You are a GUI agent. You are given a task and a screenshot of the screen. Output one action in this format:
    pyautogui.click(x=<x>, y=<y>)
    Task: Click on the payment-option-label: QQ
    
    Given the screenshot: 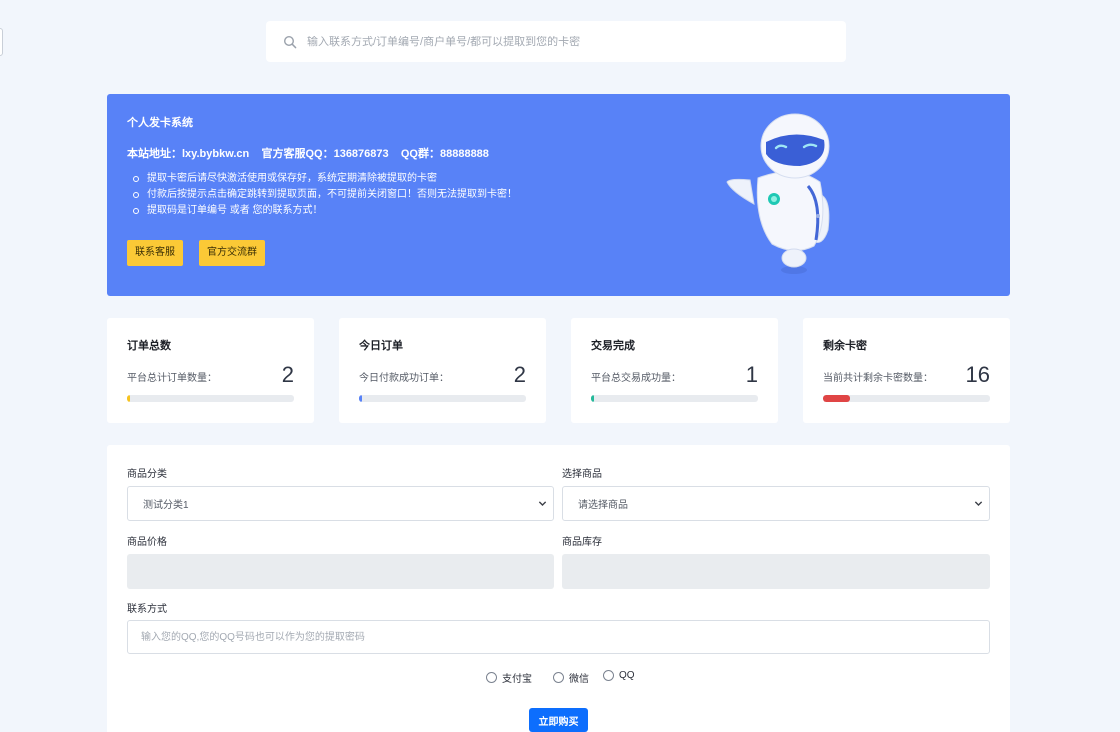 What is the action you would take?
    pyautogui.click(x=627, y=675)
    